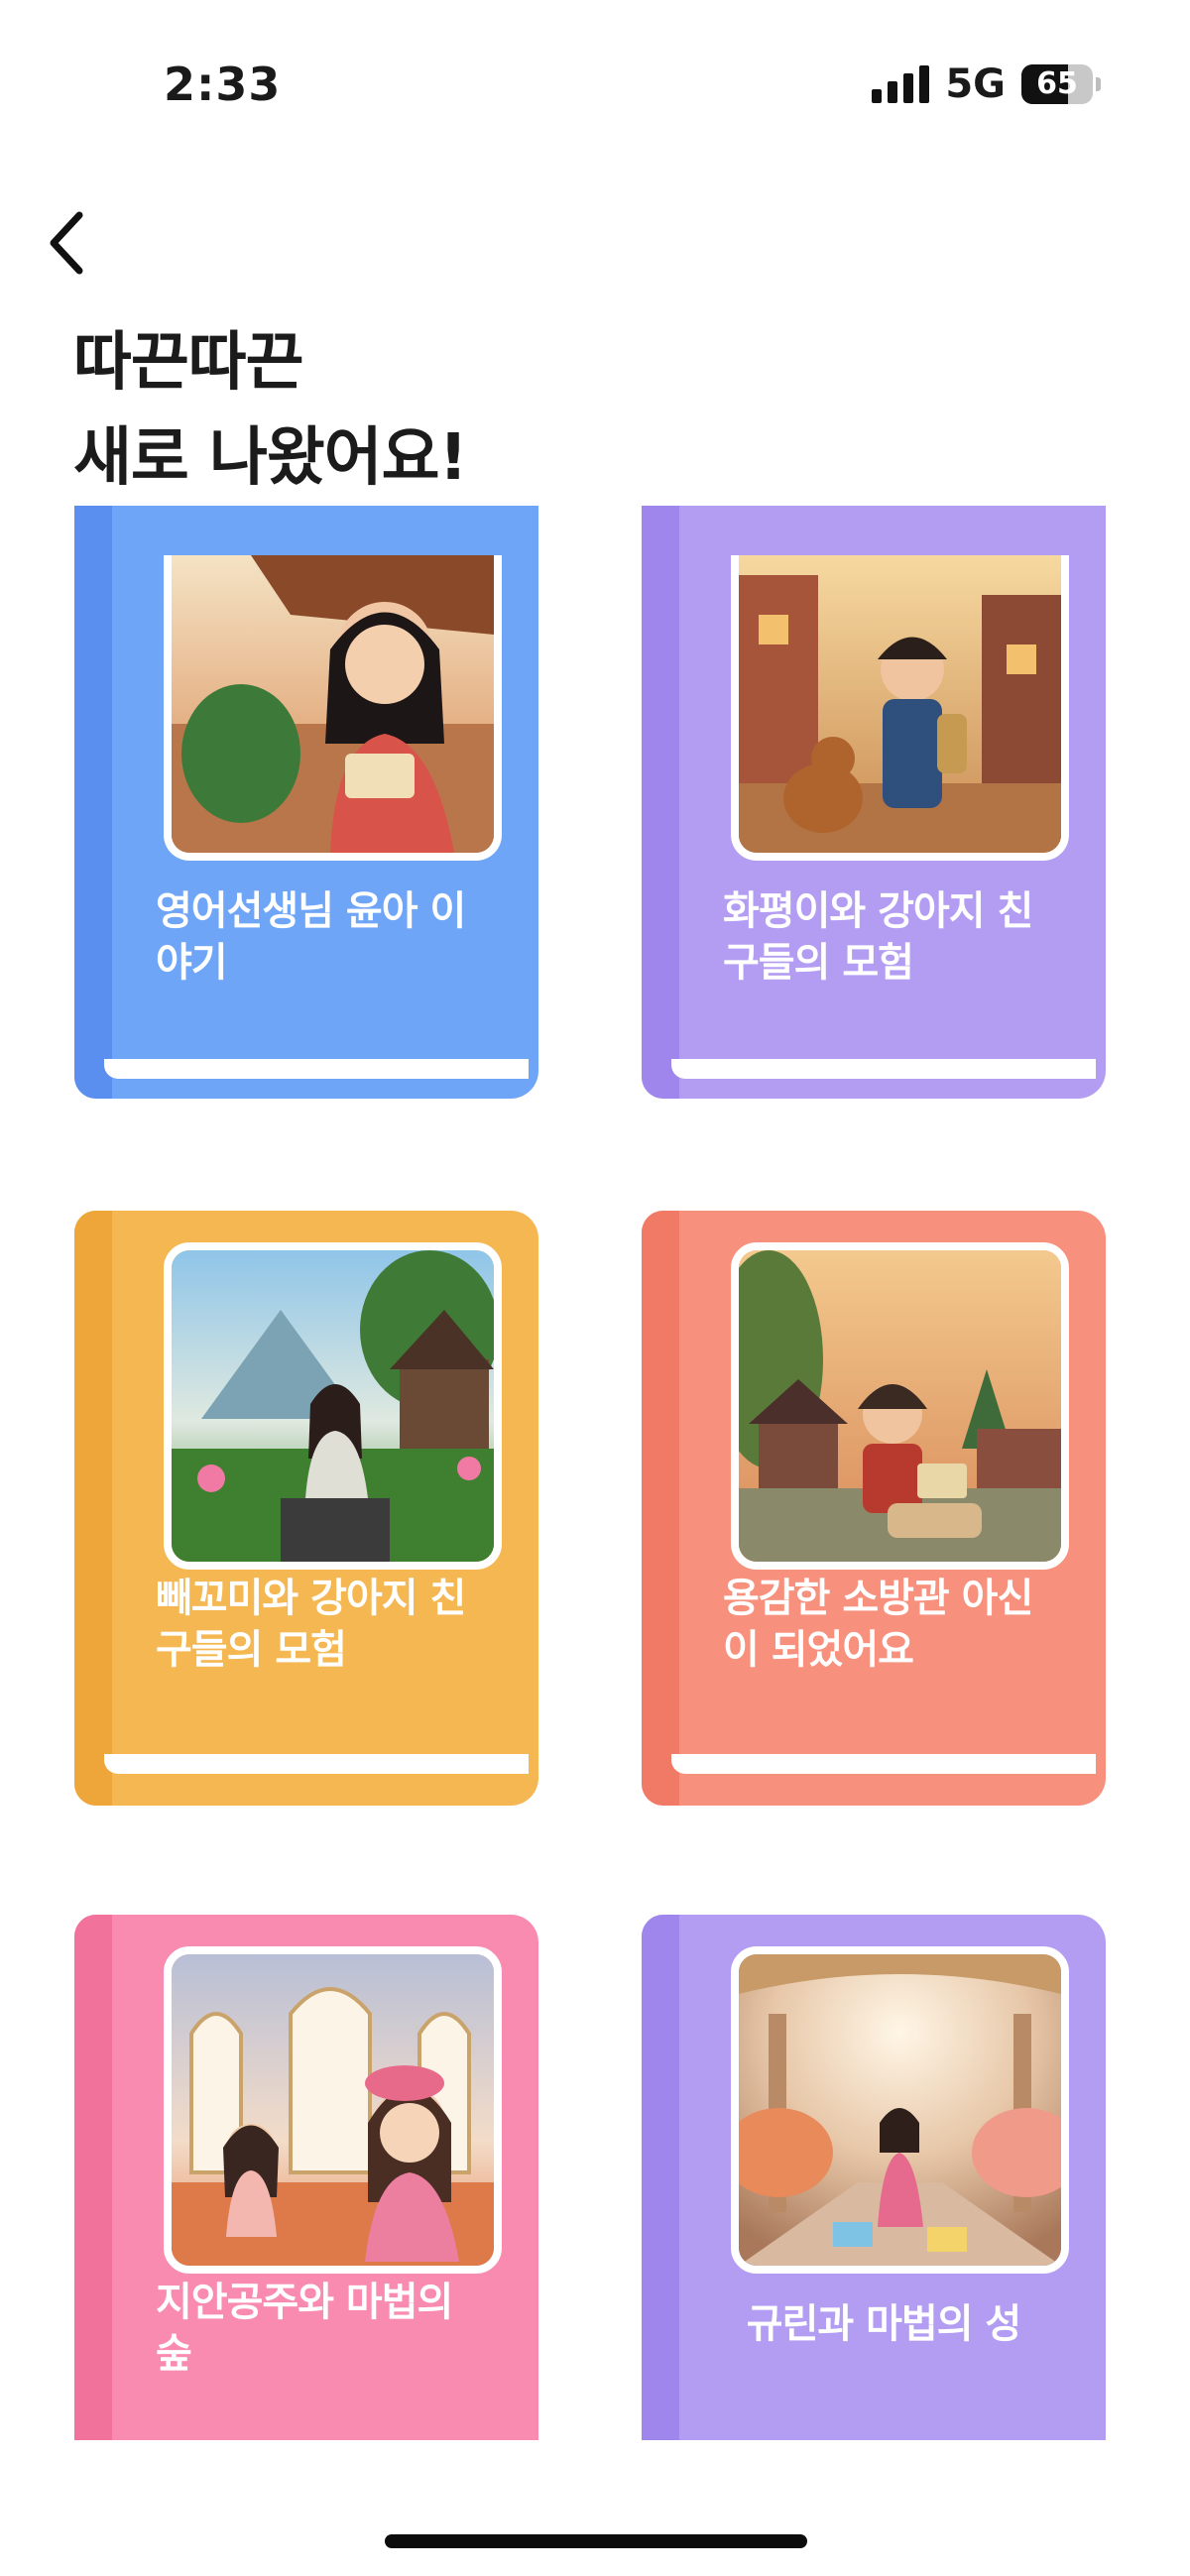 The image size is (1190, 2576). What do you see at coordinates (878, 937) in the screenshot?
I see `book-title: 화평이와 강아지 친구들의 모험` at bounding box center [878, 937].